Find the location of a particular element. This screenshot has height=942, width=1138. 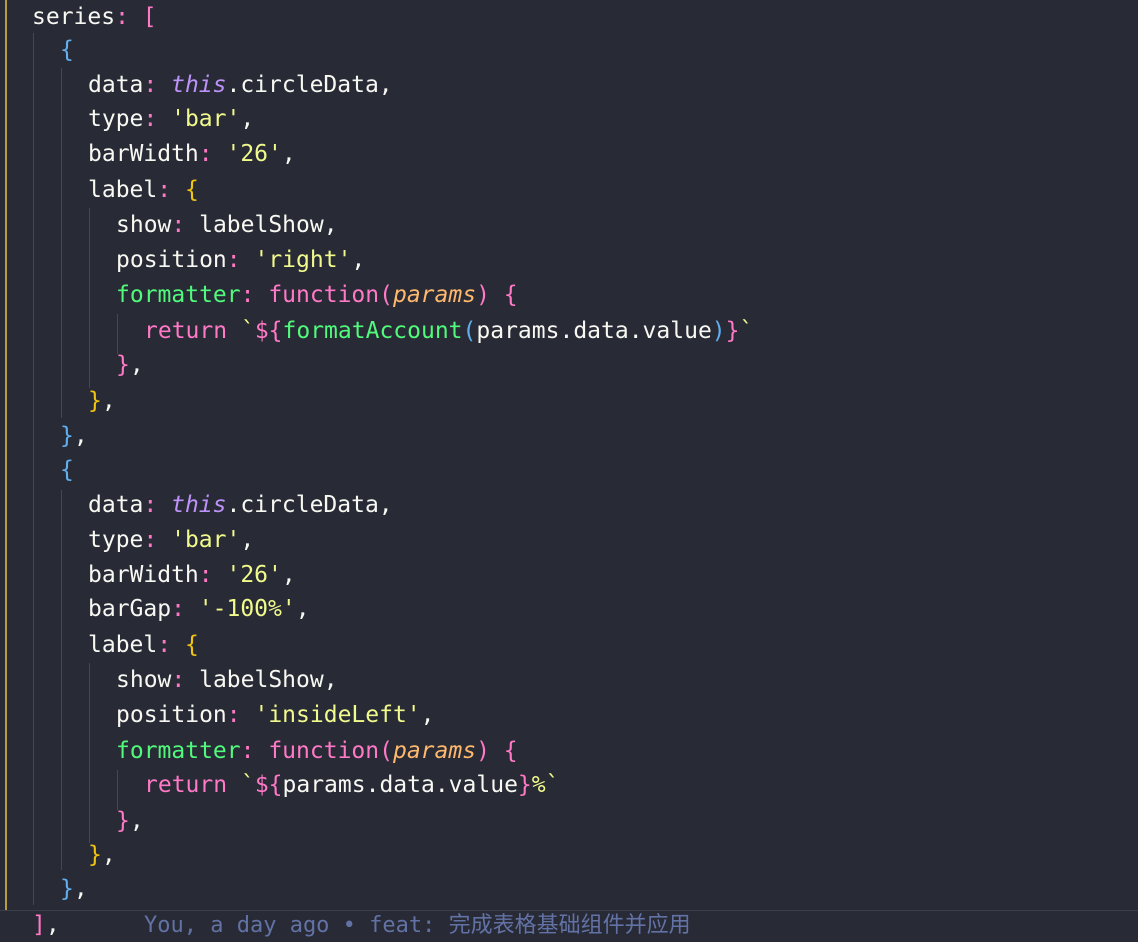

code-line: return `${params.data.value}%` is located at coordinates (352, 785).